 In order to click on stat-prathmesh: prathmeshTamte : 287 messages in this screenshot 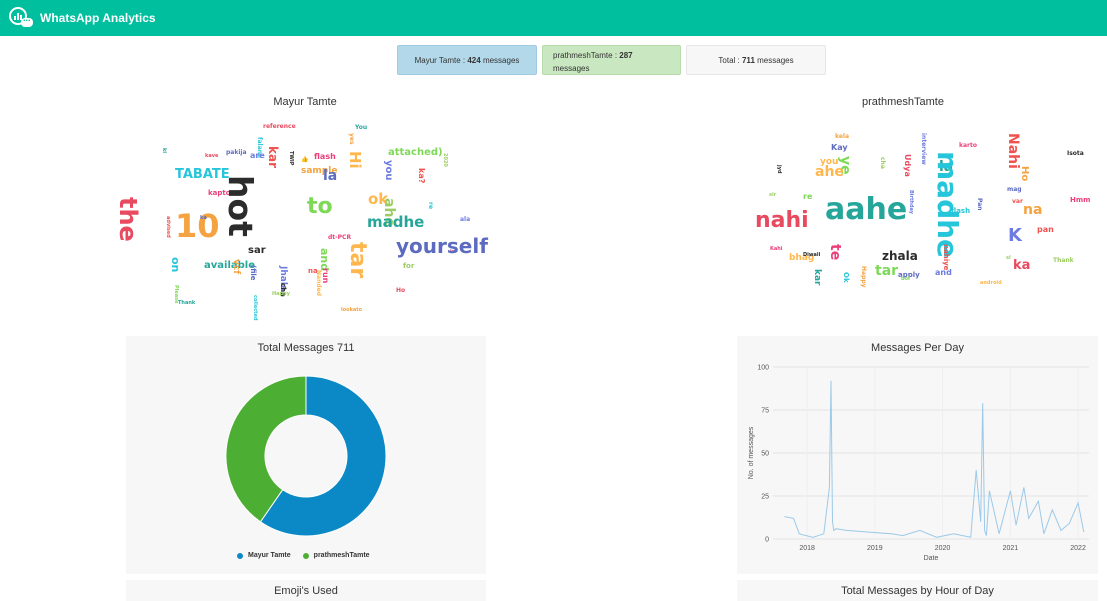, I will do `click(611, 60)`.